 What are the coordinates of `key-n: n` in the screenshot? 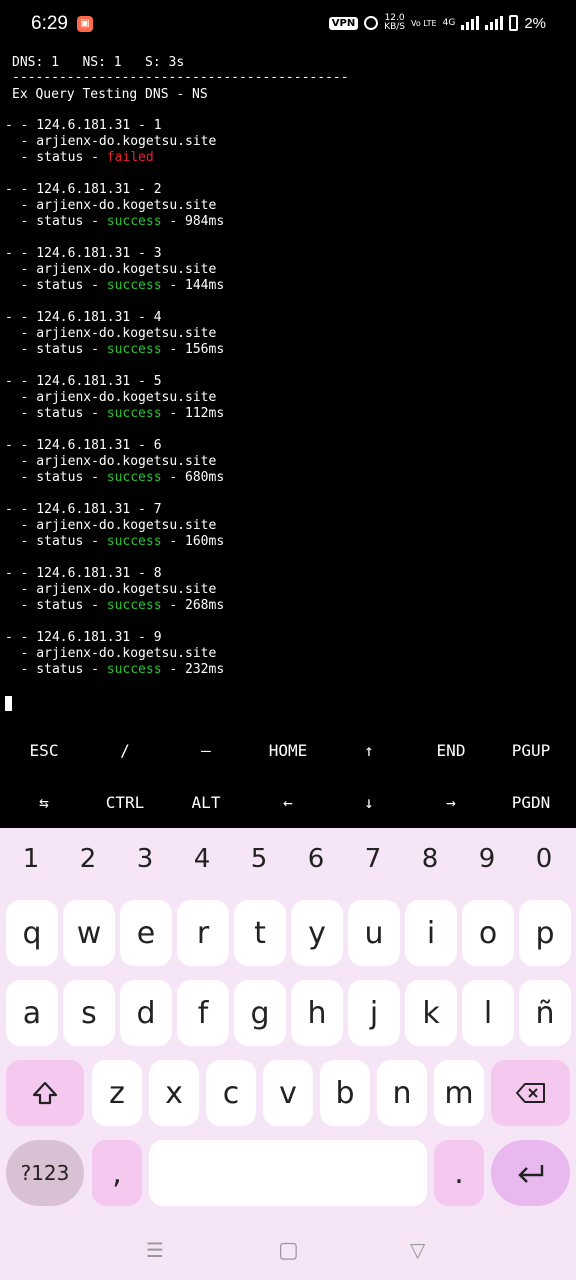 It's located at (402, 1093).